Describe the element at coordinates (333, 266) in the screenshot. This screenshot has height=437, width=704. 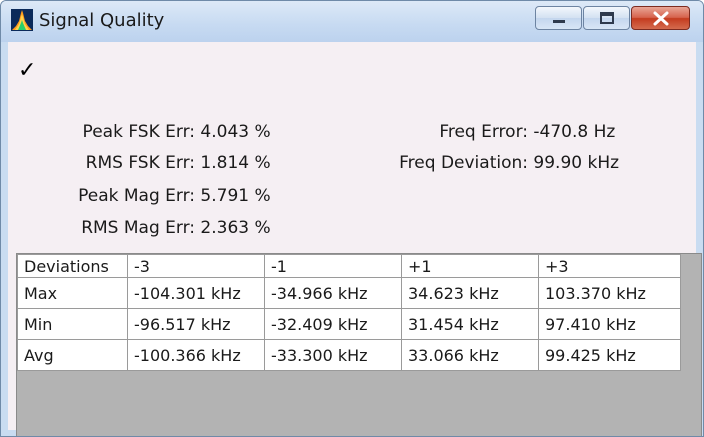
I see `column-header: -1` at that location.